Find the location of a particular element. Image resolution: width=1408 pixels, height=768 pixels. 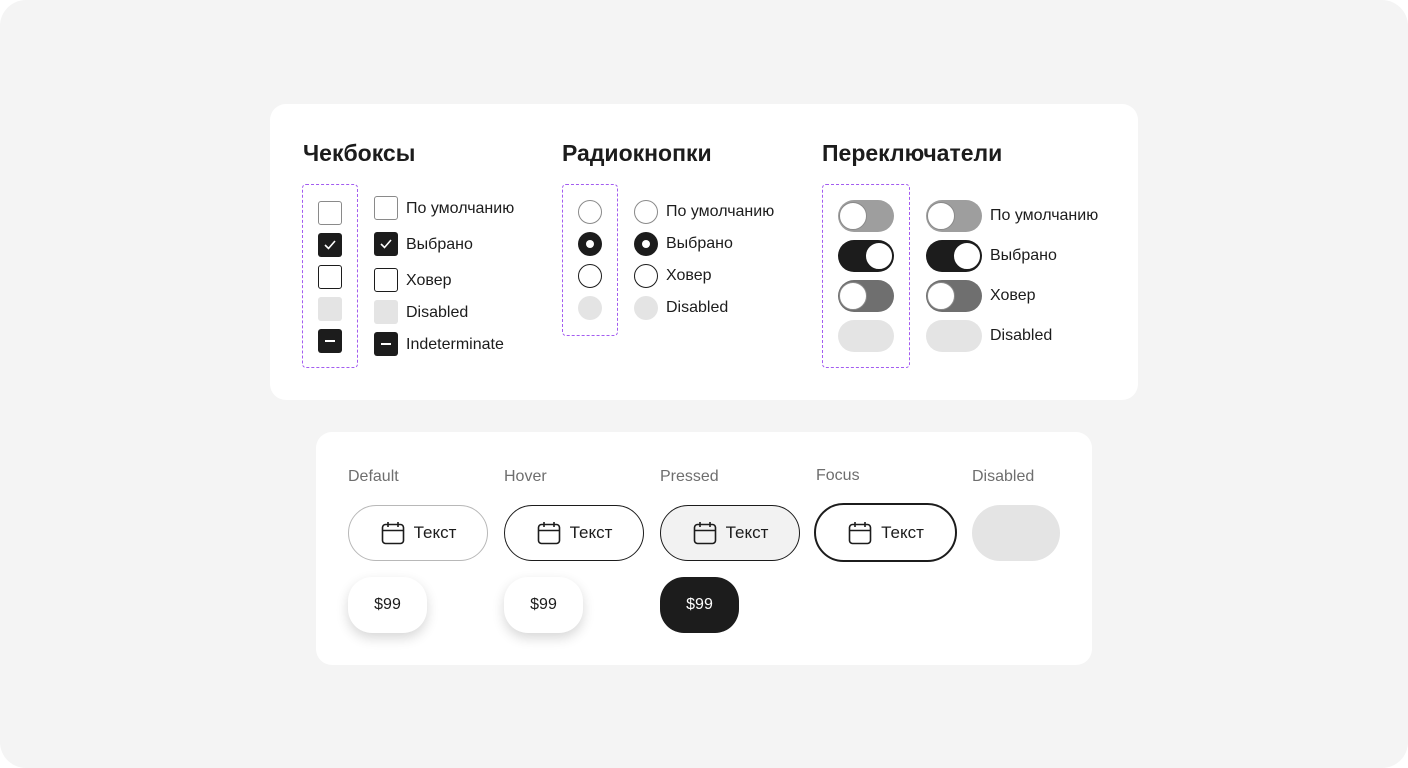

toggle-selected-sample is located at coordinates (954, 256).